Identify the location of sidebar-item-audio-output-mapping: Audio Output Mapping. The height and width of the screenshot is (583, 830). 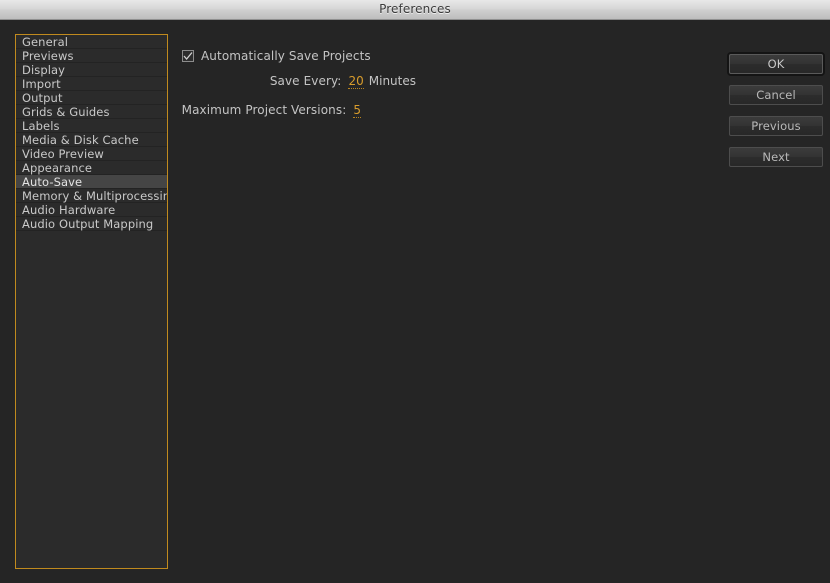
(91, 224).